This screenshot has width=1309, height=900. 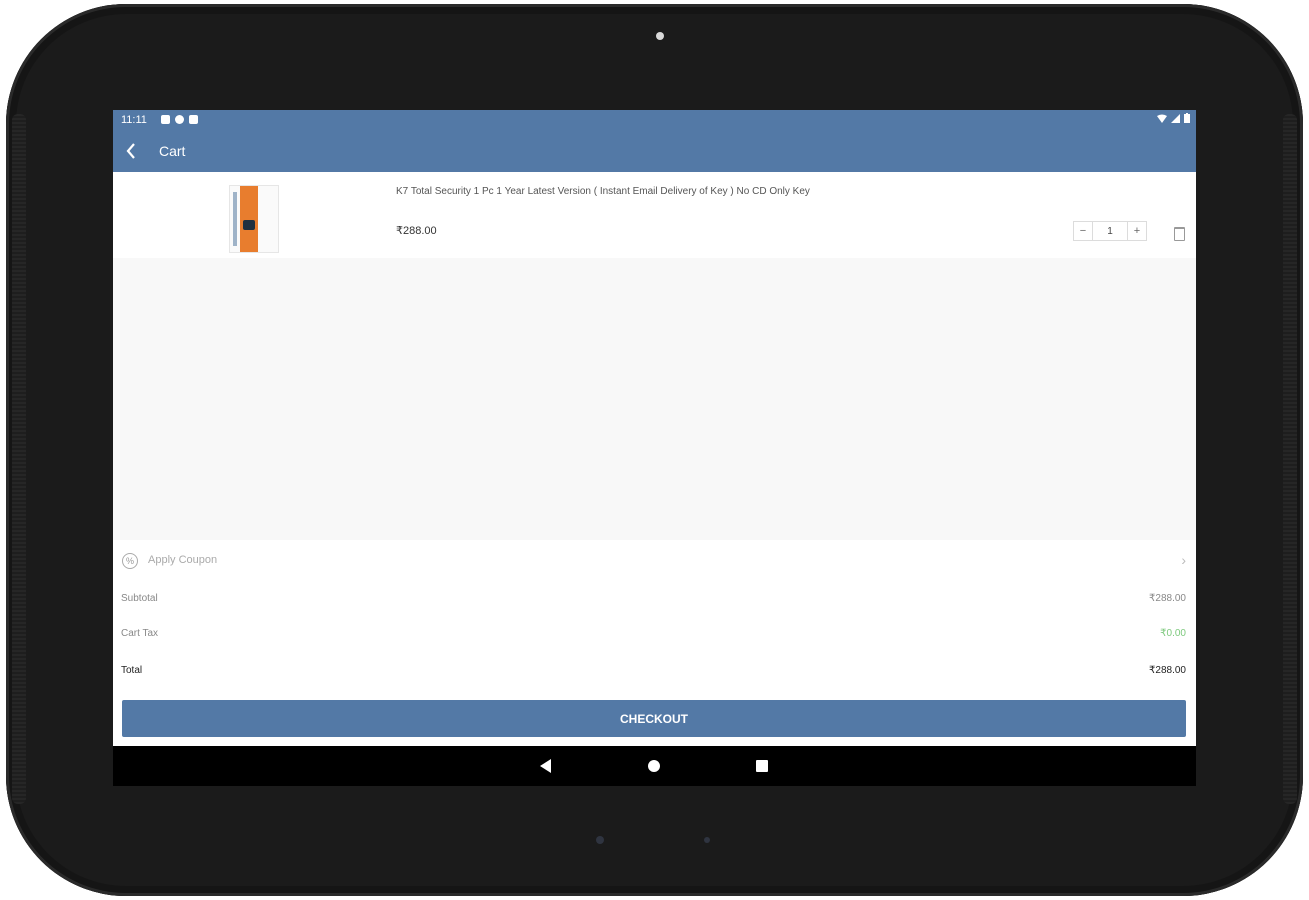 I want to click on product-thumbnail, so click(x=254, y=219).